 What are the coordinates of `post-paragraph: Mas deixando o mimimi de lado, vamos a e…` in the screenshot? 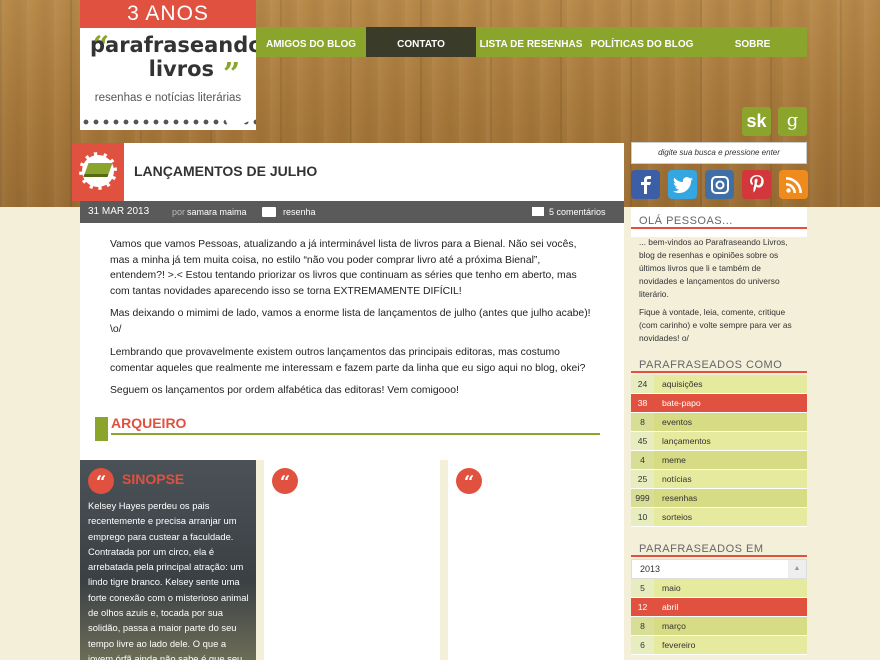 It's located at (350, 321).